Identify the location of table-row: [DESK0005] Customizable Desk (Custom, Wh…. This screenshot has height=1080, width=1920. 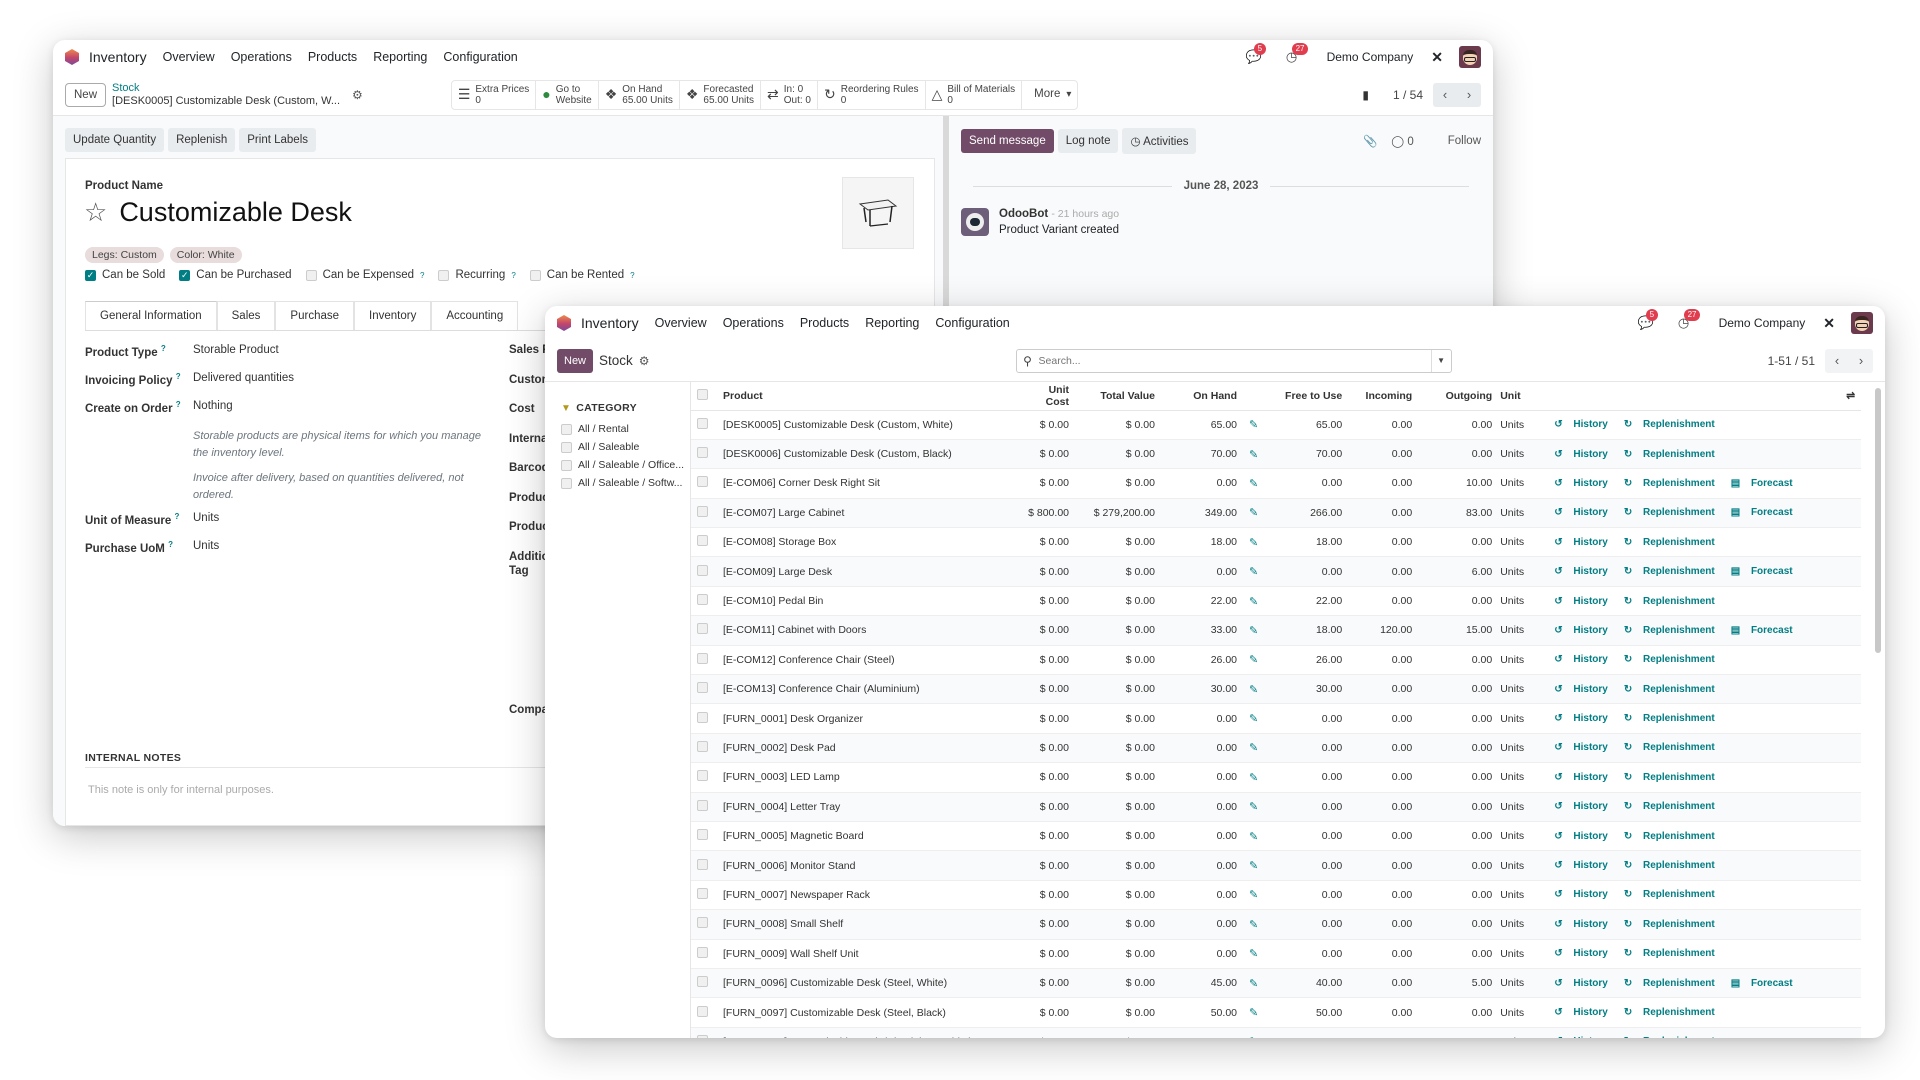
(1276, 425).